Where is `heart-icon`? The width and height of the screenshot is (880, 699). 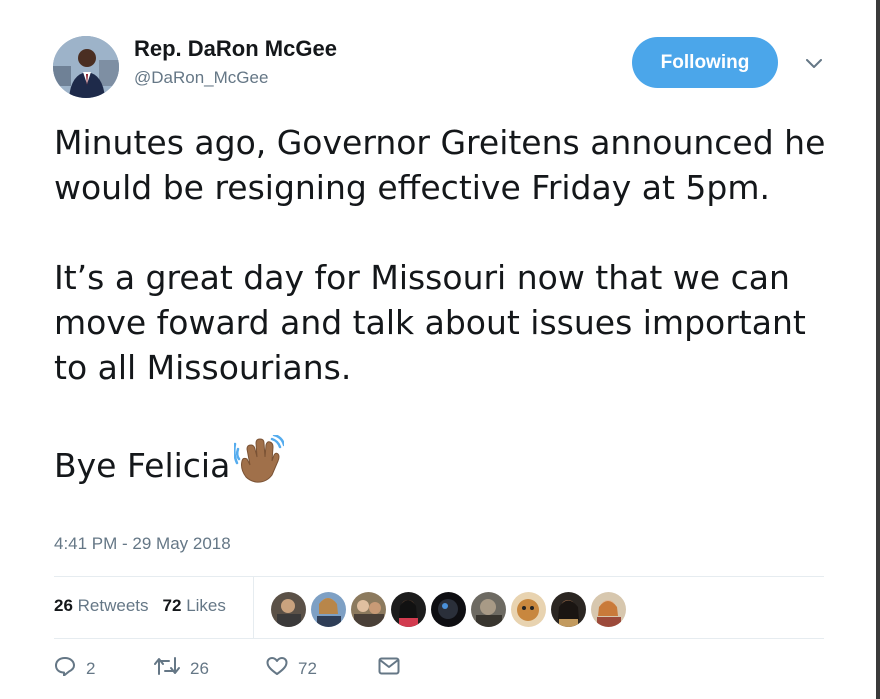
heart-icon is located at coordinates (277, 668).